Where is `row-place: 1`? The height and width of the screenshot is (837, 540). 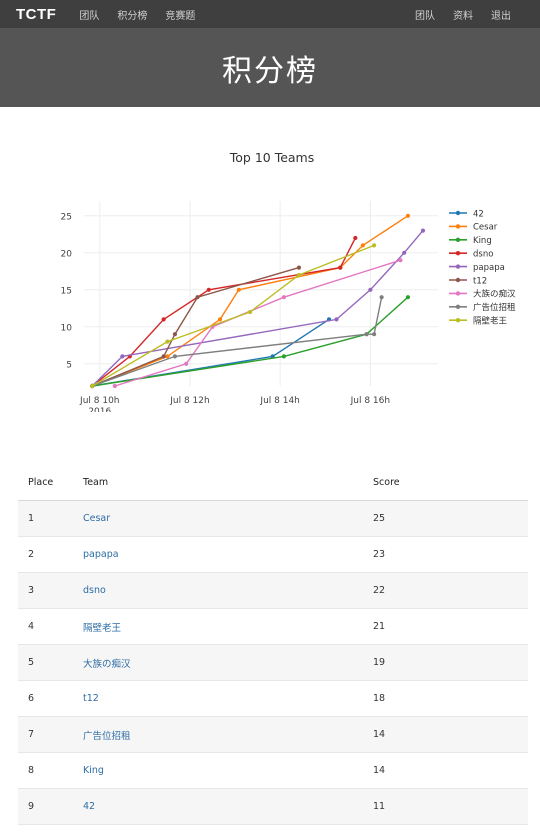
row-place: 1 is located at coordinates (45, 518).